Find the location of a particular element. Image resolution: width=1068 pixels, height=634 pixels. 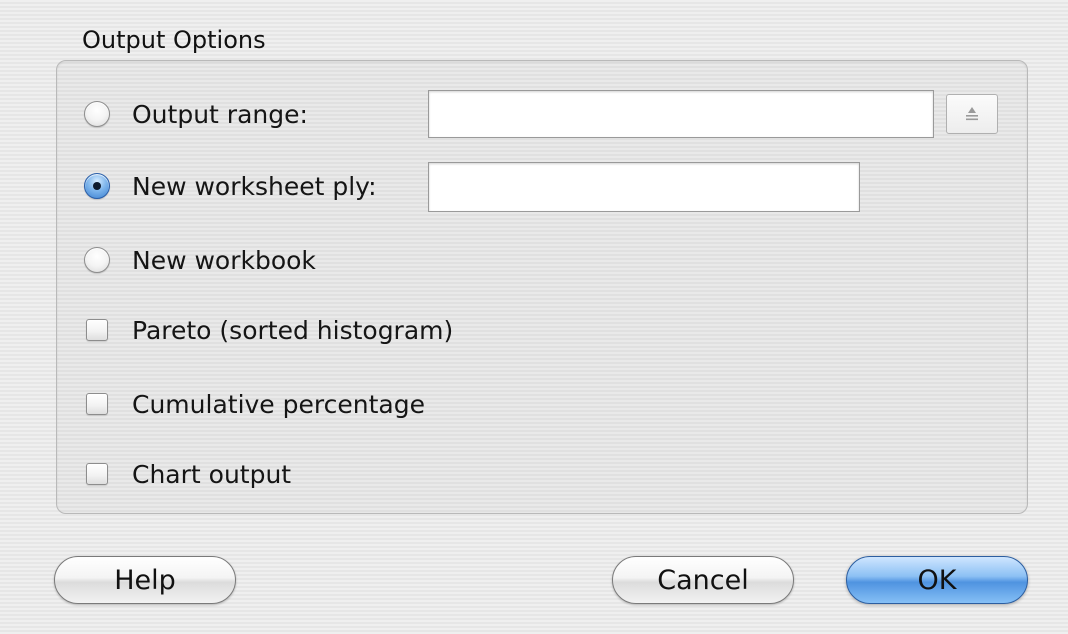

new-workbook-option: New workbook is located at coordinates (200, 260).